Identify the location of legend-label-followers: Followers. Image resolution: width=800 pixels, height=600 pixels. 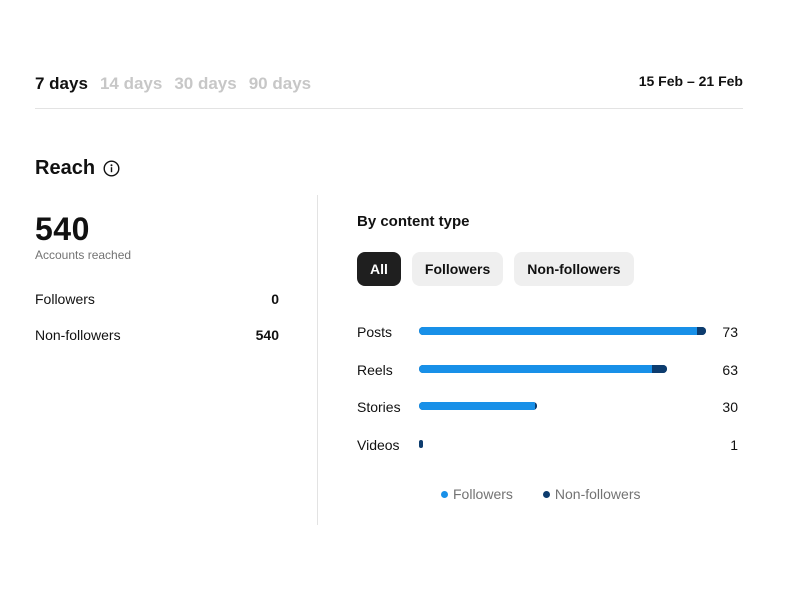
(483, 494).